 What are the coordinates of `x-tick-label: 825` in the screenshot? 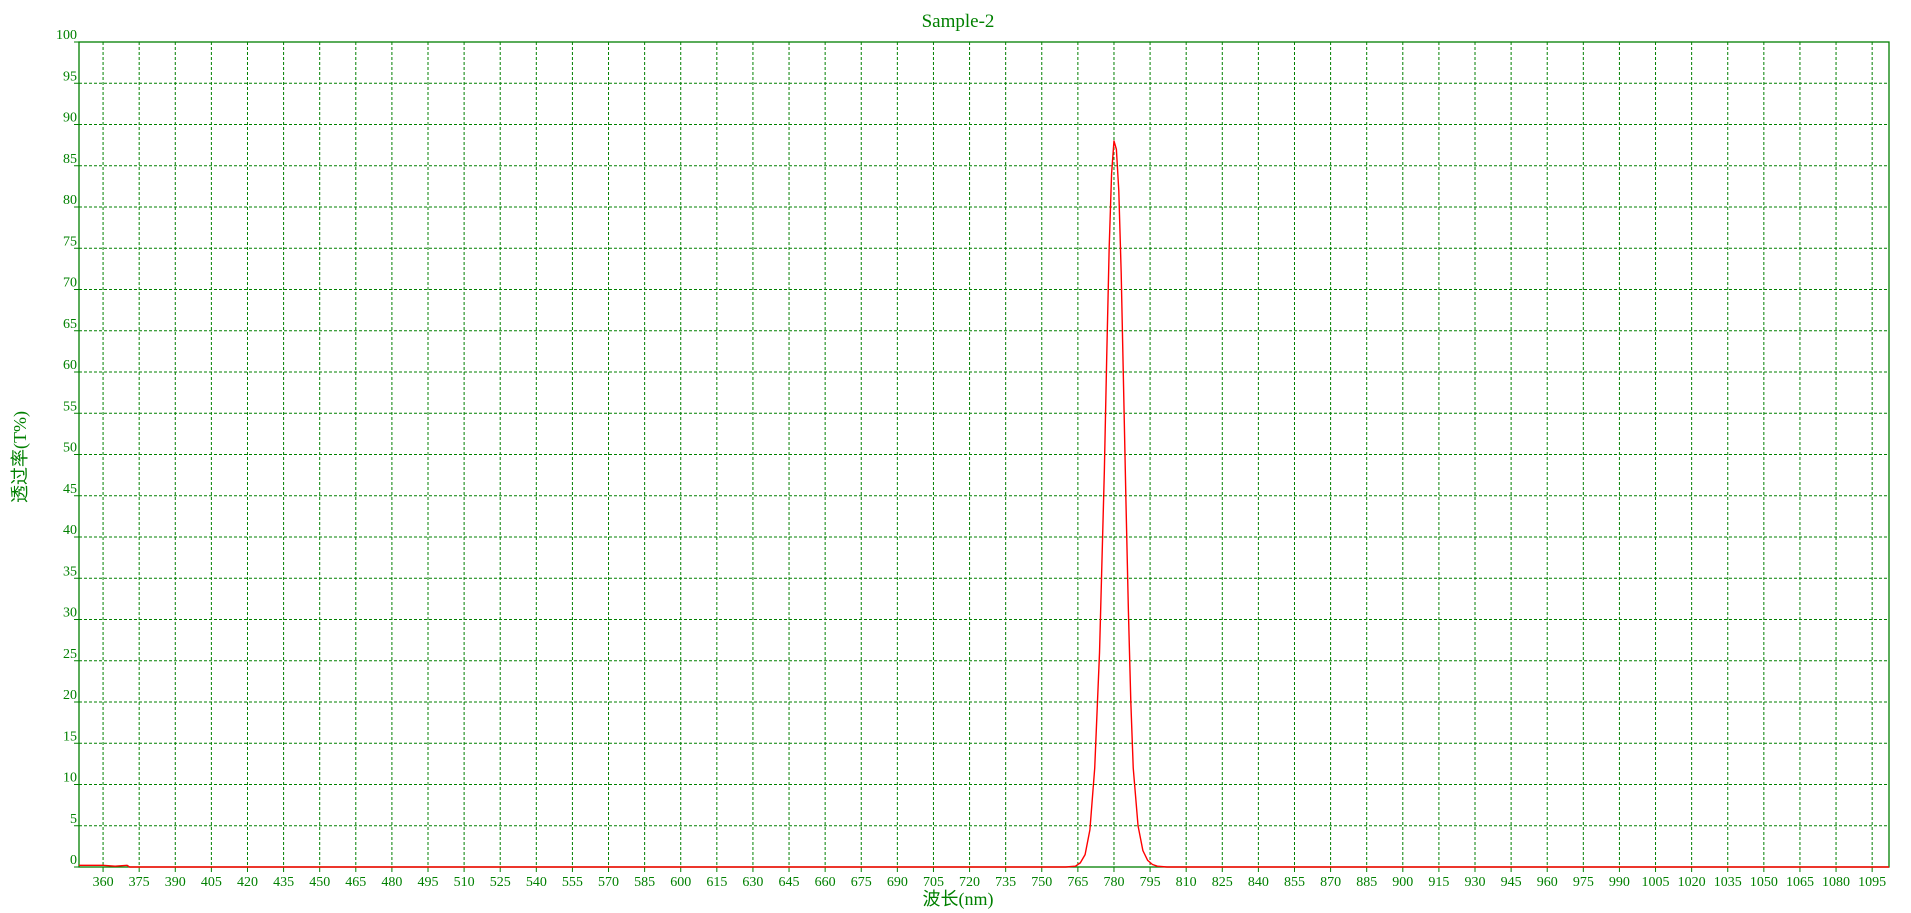 It's located at (1222, 882).